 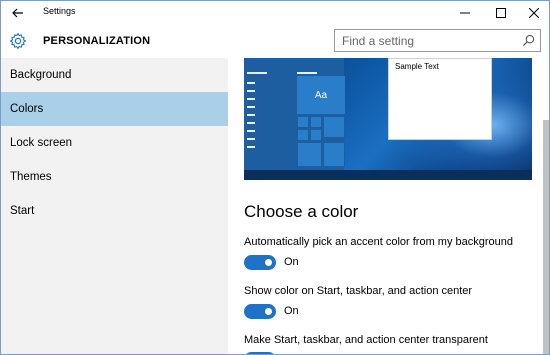 What do you see at coordinates (41, 143) in the screenshot?
I see `sidebar-item-label: Lock screen` at bounding box center [41, 143].